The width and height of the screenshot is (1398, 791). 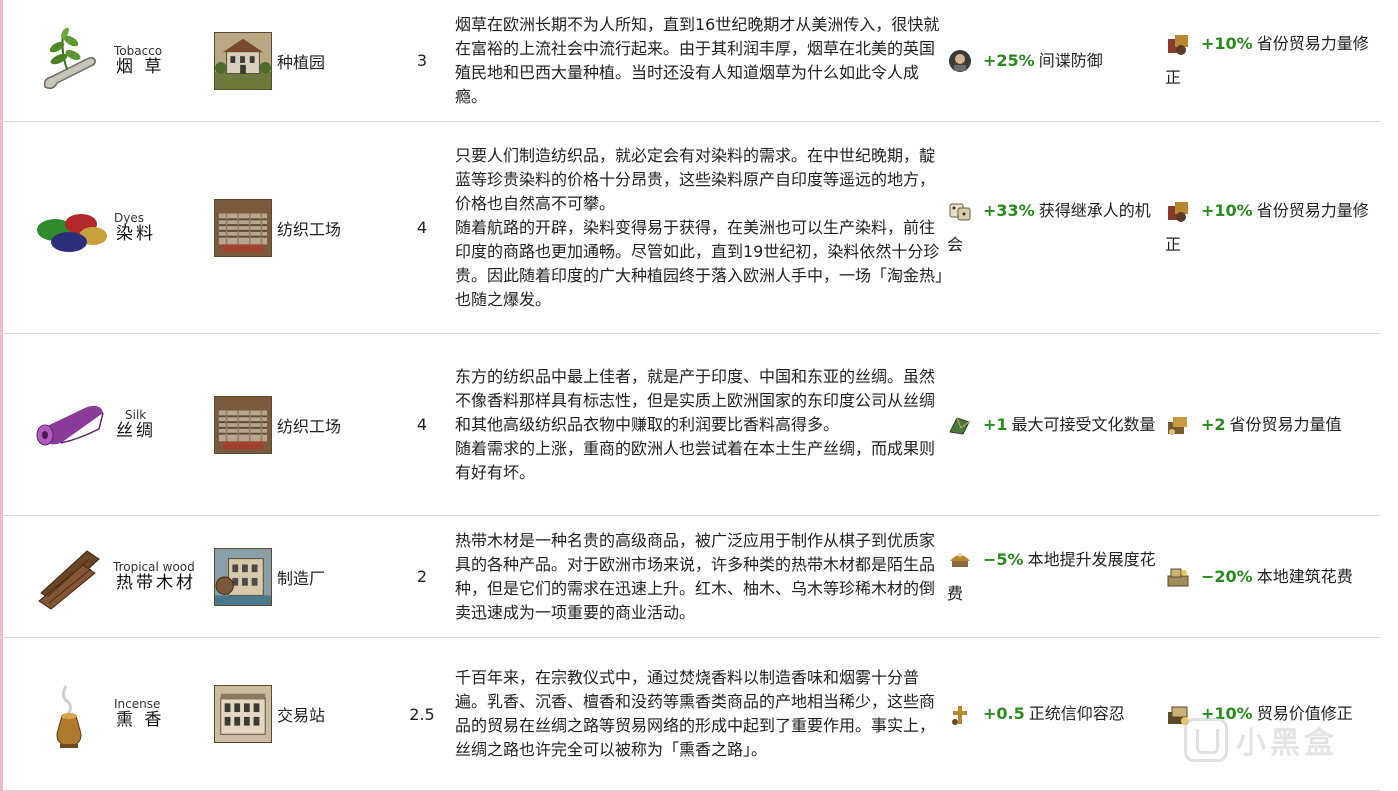 I want to click on modifier-cell: −20% 本地建筑花费, so click(x=1272, y=576).